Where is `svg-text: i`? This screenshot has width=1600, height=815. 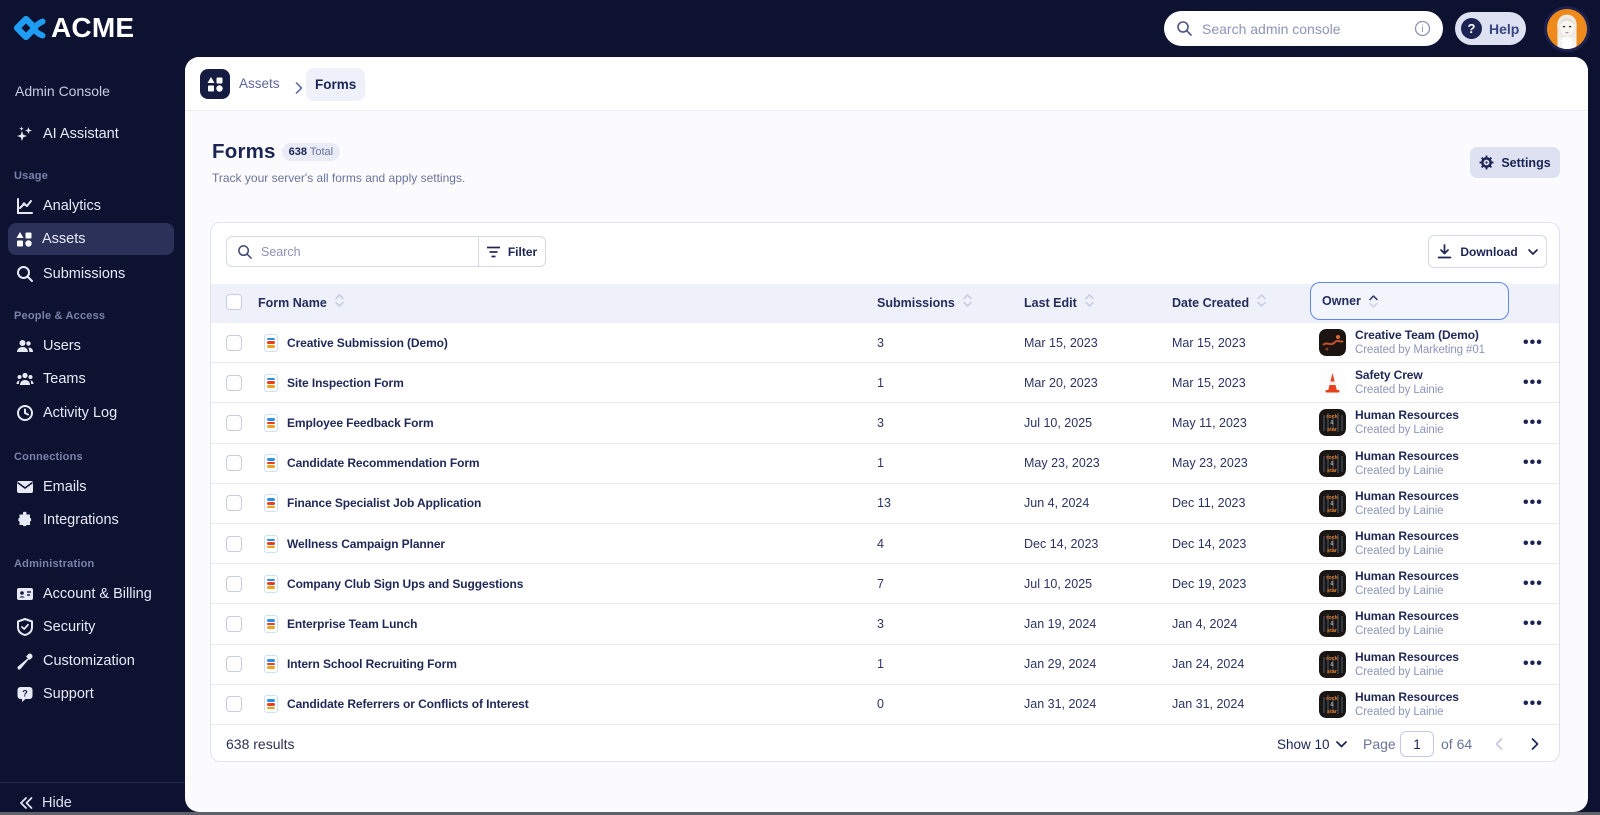
svg-text: i is located at coordinates (1422, 29).